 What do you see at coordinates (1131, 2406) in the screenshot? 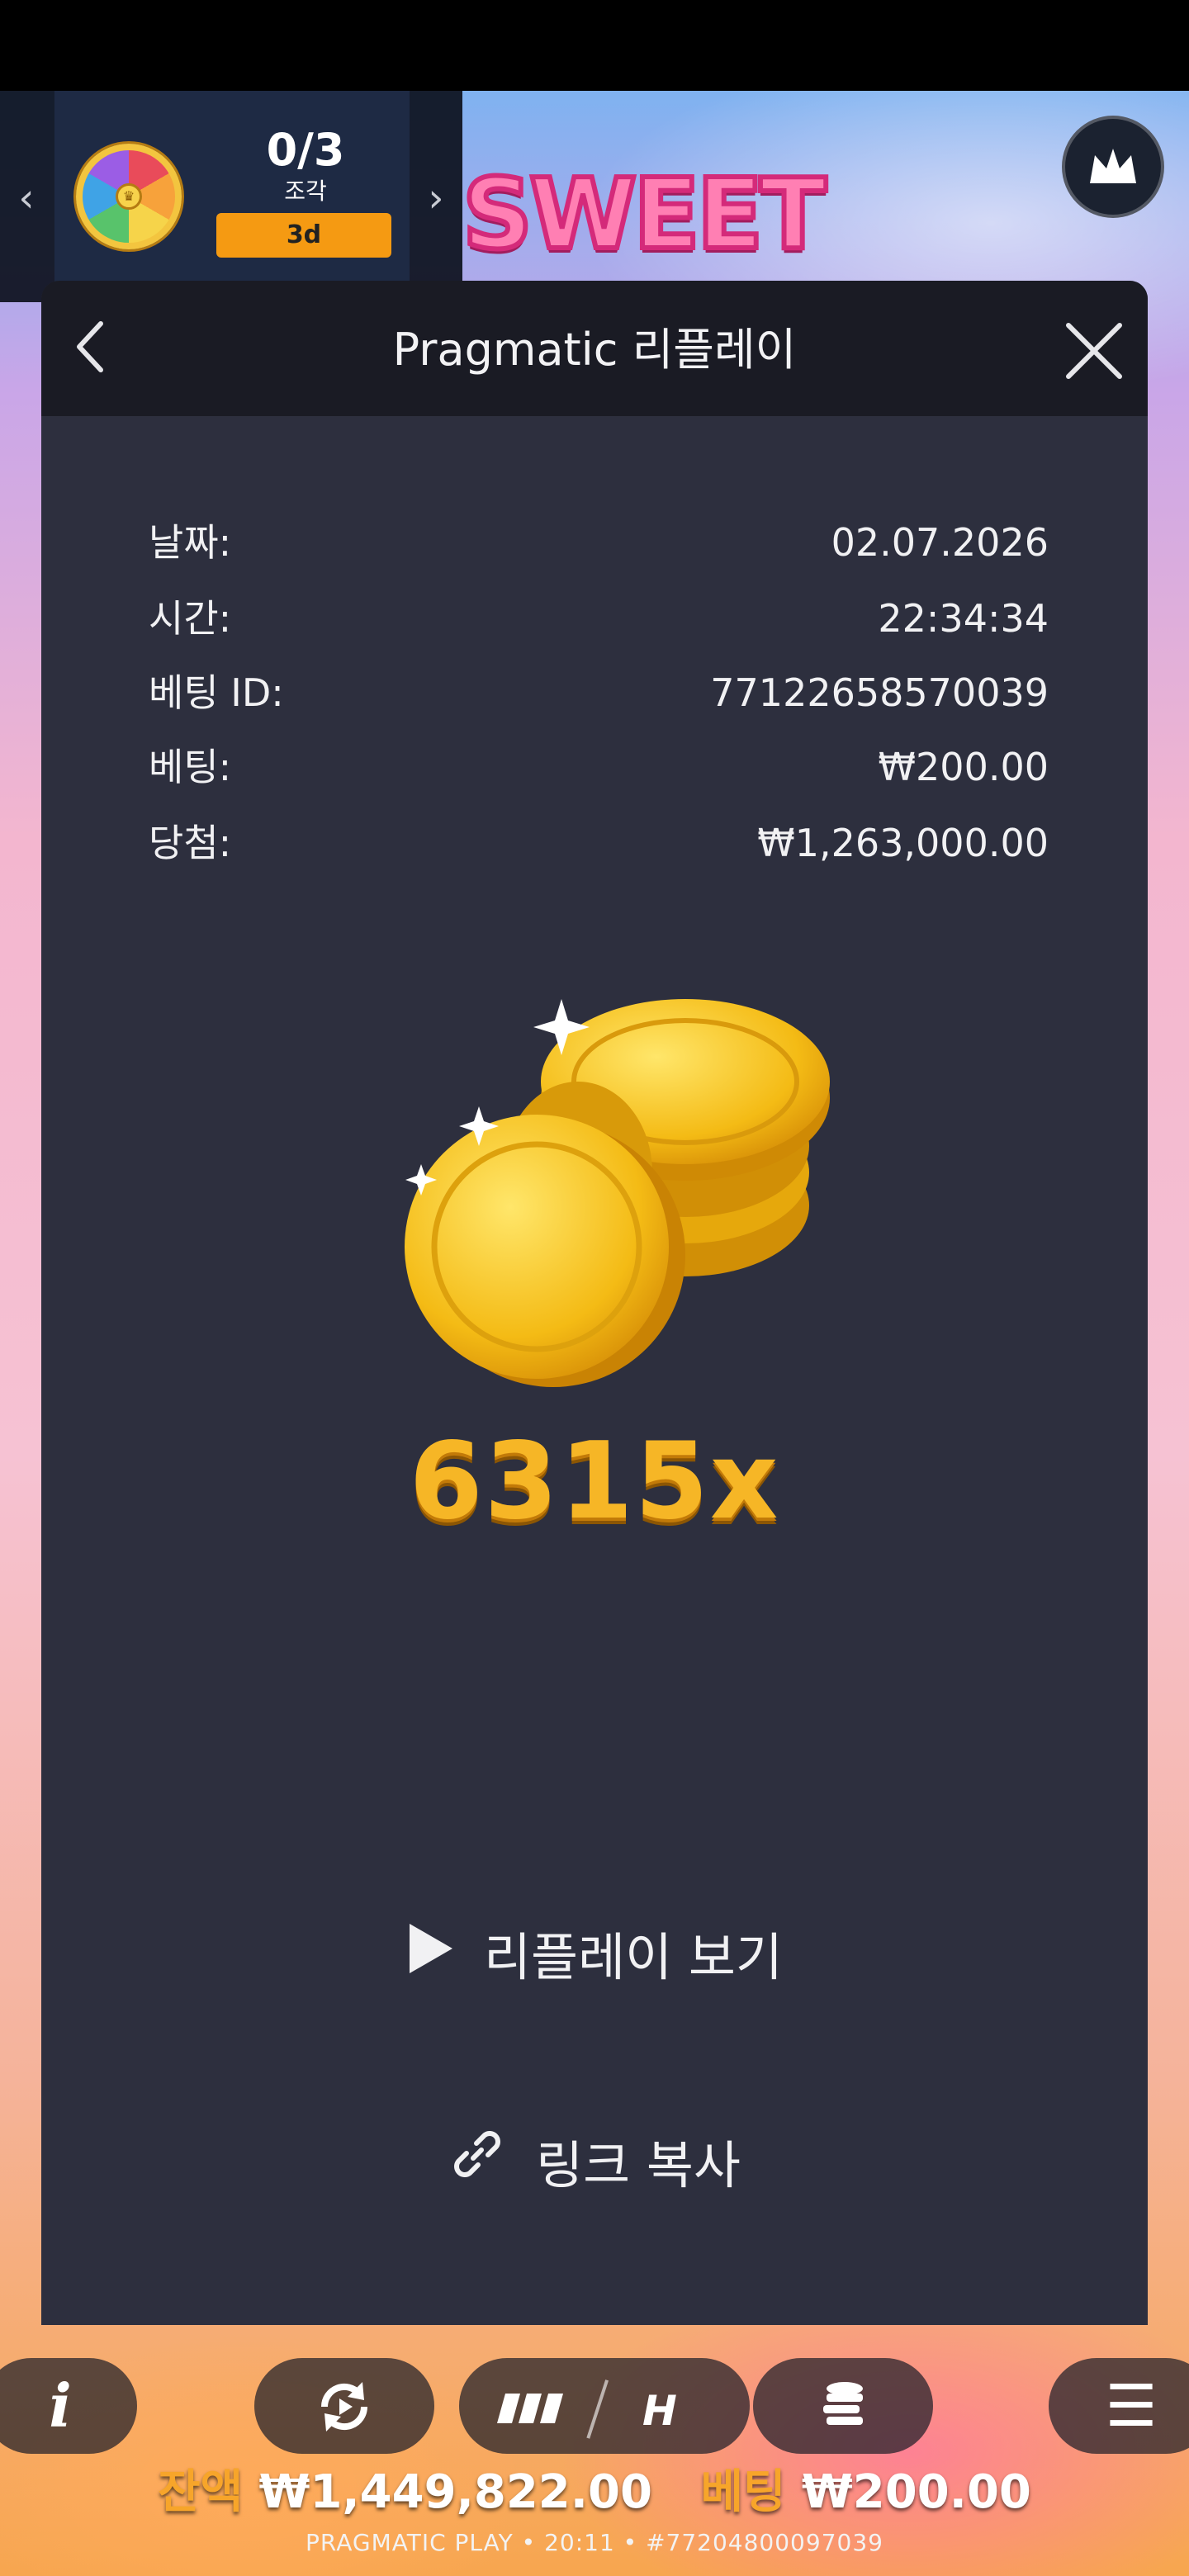
I see `menu-icon: ☰` at bounding box center [1131, 2406].